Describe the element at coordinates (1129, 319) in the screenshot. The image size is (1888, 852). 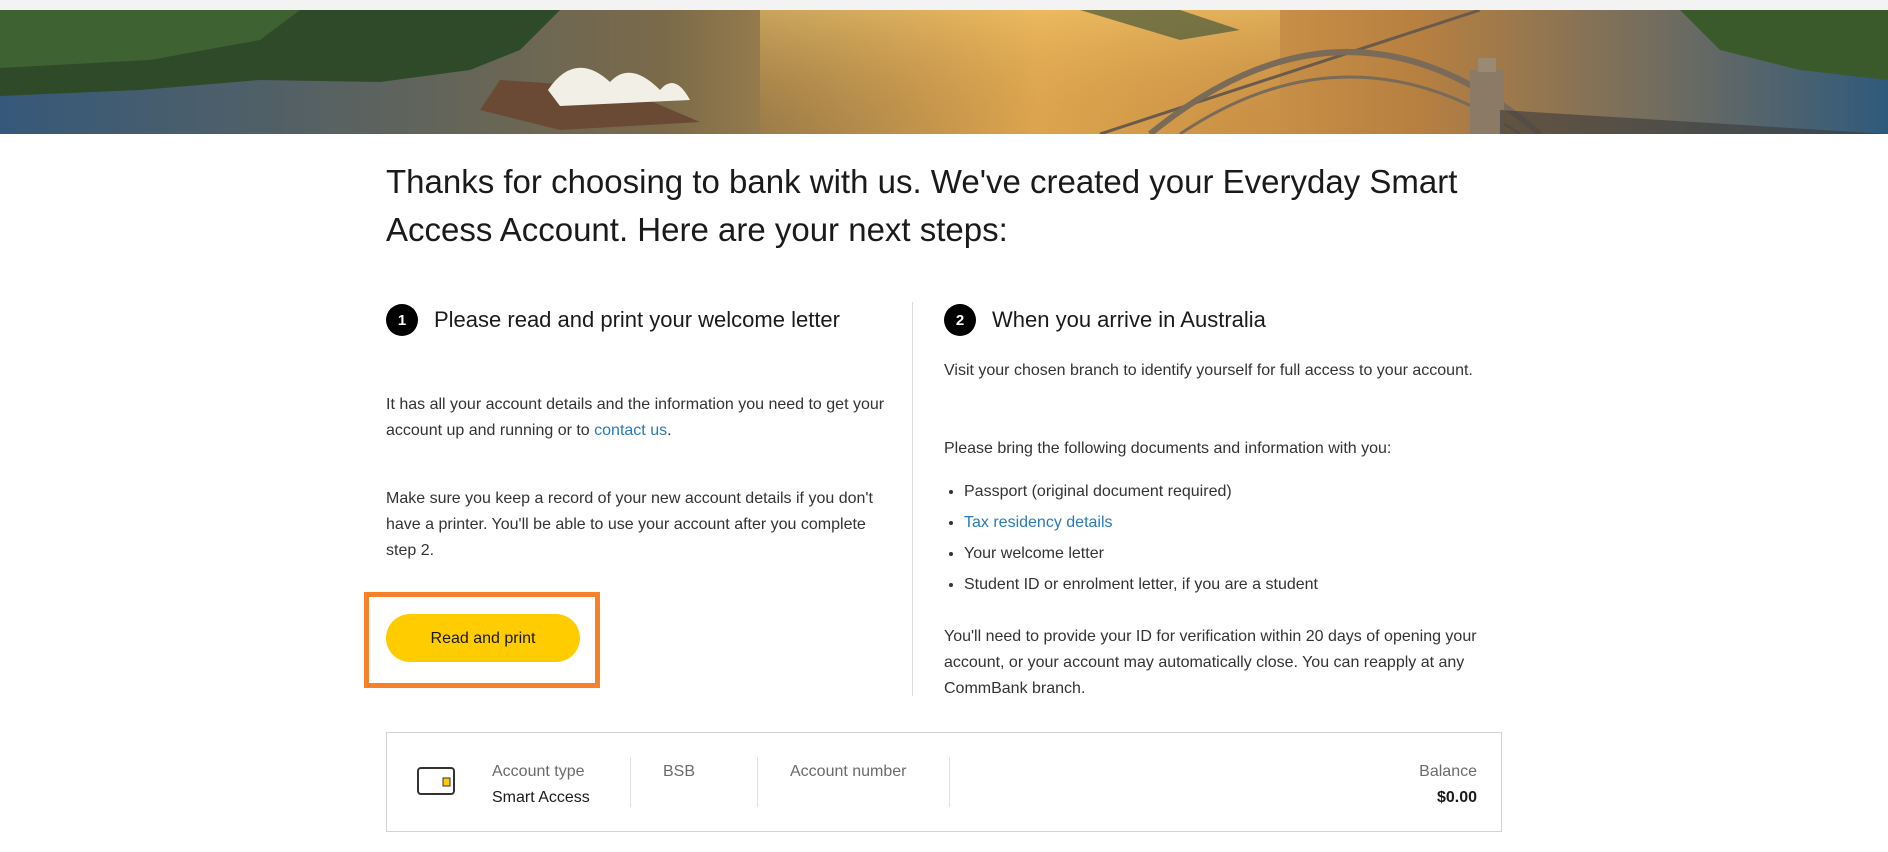
I see `step-2-title: When you arrive in Australia` at that location.